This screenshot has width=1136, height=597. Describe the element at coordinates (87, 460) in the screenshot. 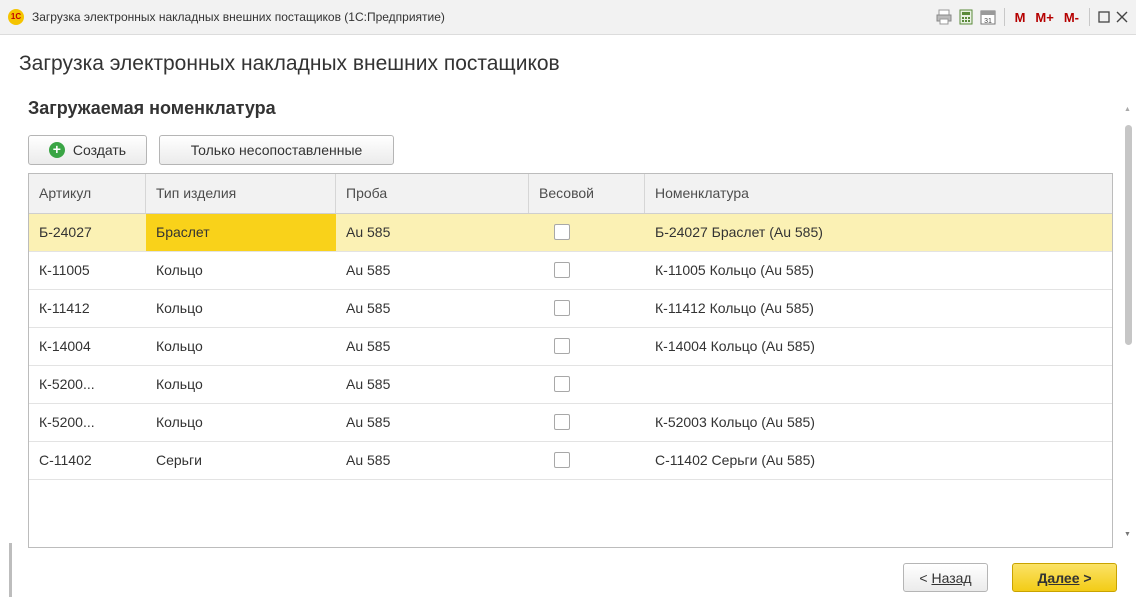

I see `cell-article: С-11402` at that location.